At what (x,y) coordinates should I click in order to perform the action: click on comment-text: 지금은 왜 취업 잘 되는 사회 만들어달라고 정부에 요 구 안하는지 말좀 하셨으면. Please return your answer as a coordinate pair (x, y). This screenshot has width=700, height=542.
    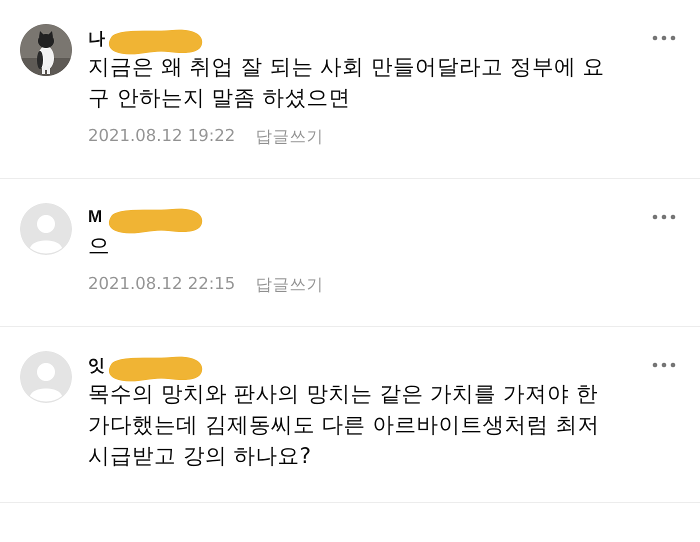
    Looking at the image, I should click on (347, 83).